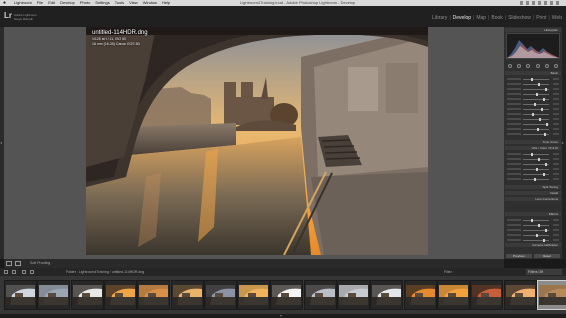 This screenshot has height=318, width=566. I want to click on menu-extras, so click(540, 3).